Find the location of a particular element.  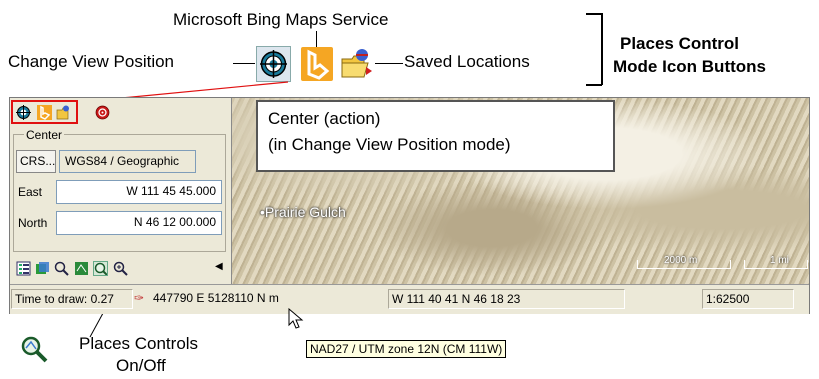

map-layers-button is located at coordinates (81, 268).